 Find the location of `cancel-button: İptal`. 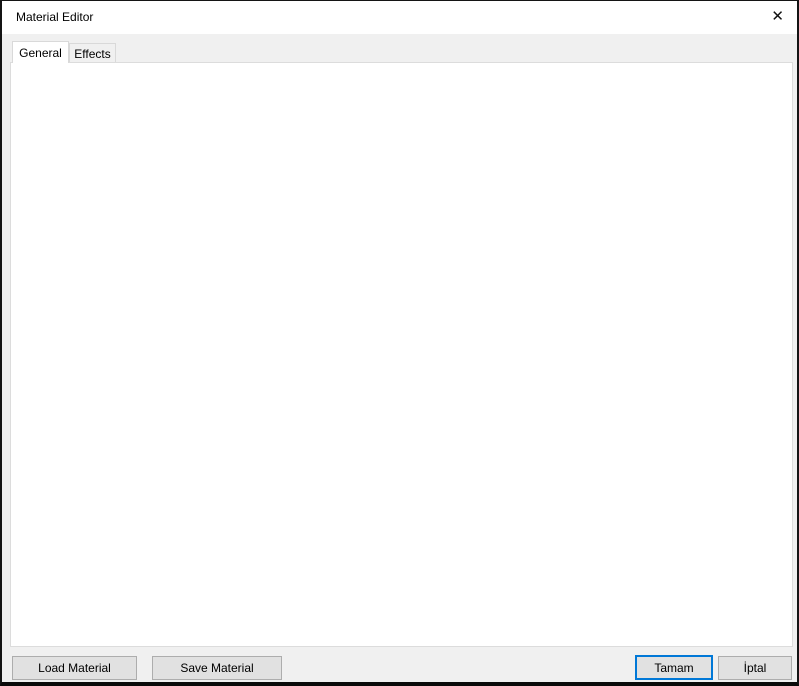

cancel-button: İptal is located at coordinates (755, 668).